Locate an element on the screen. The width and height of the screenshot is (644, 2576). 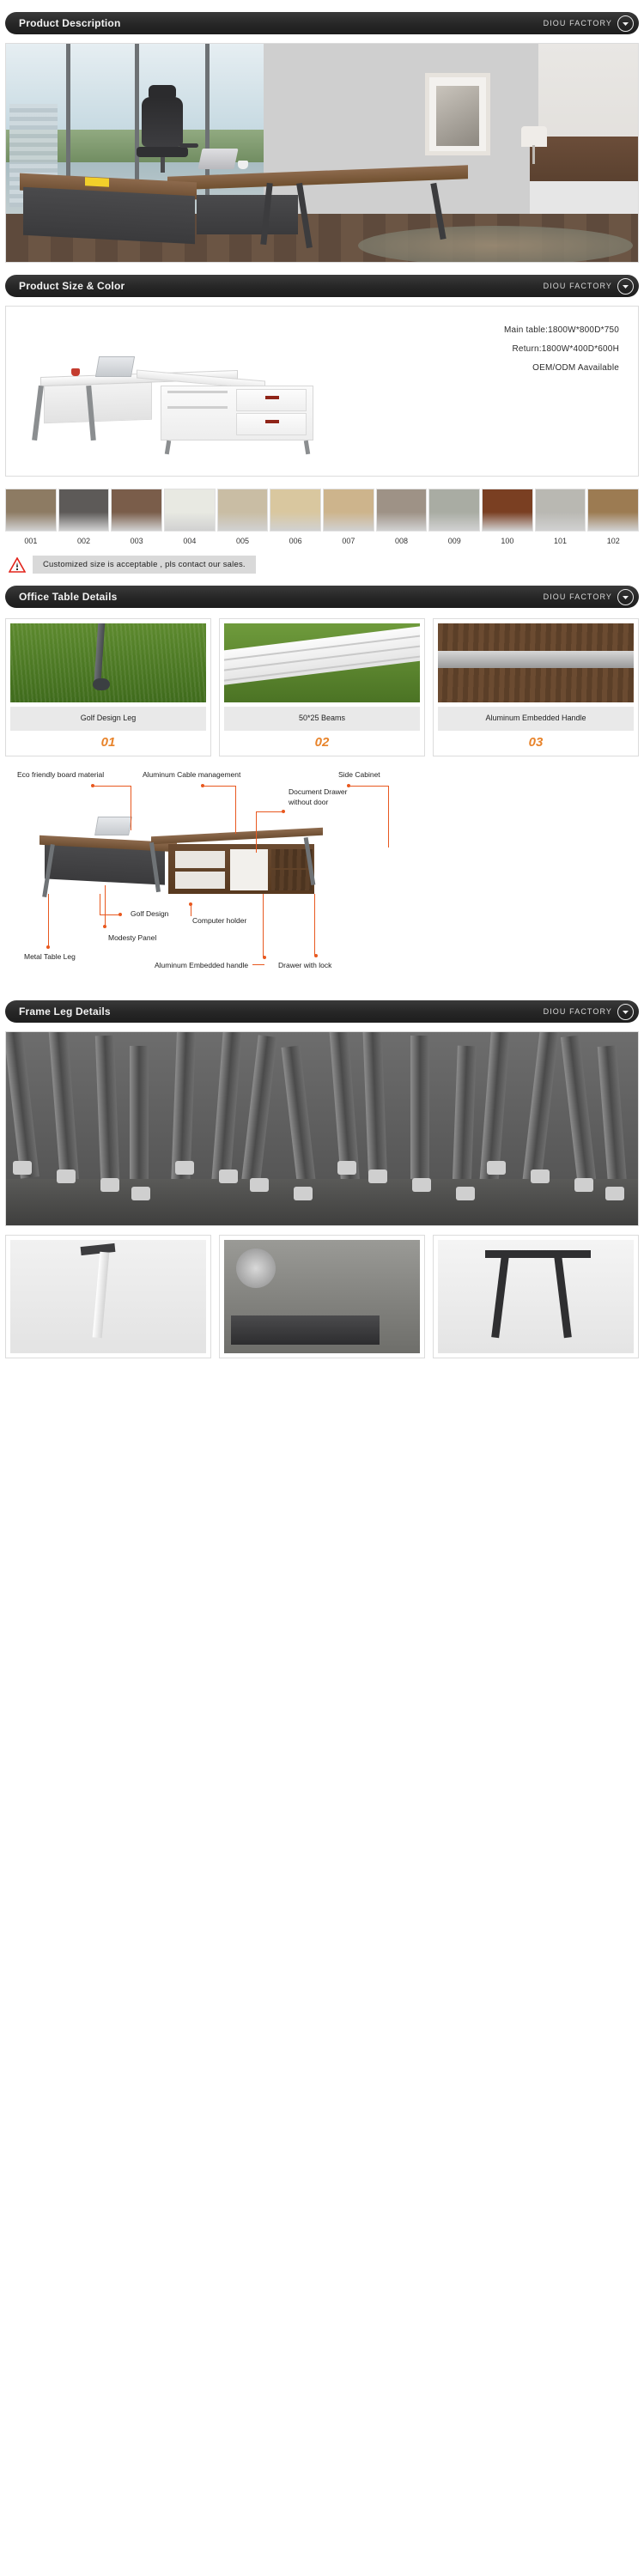
chair-post is located at coordinates (163, 165).